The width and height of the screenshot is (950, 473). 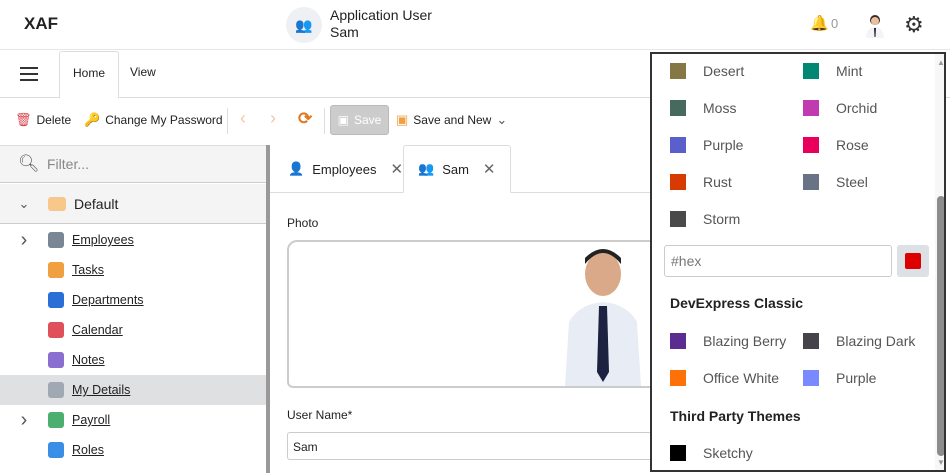 What do you see at coordinates (381, 24) in the screenshot?
I see `view-title: Application User Sam` at bounding box center [381, 24].